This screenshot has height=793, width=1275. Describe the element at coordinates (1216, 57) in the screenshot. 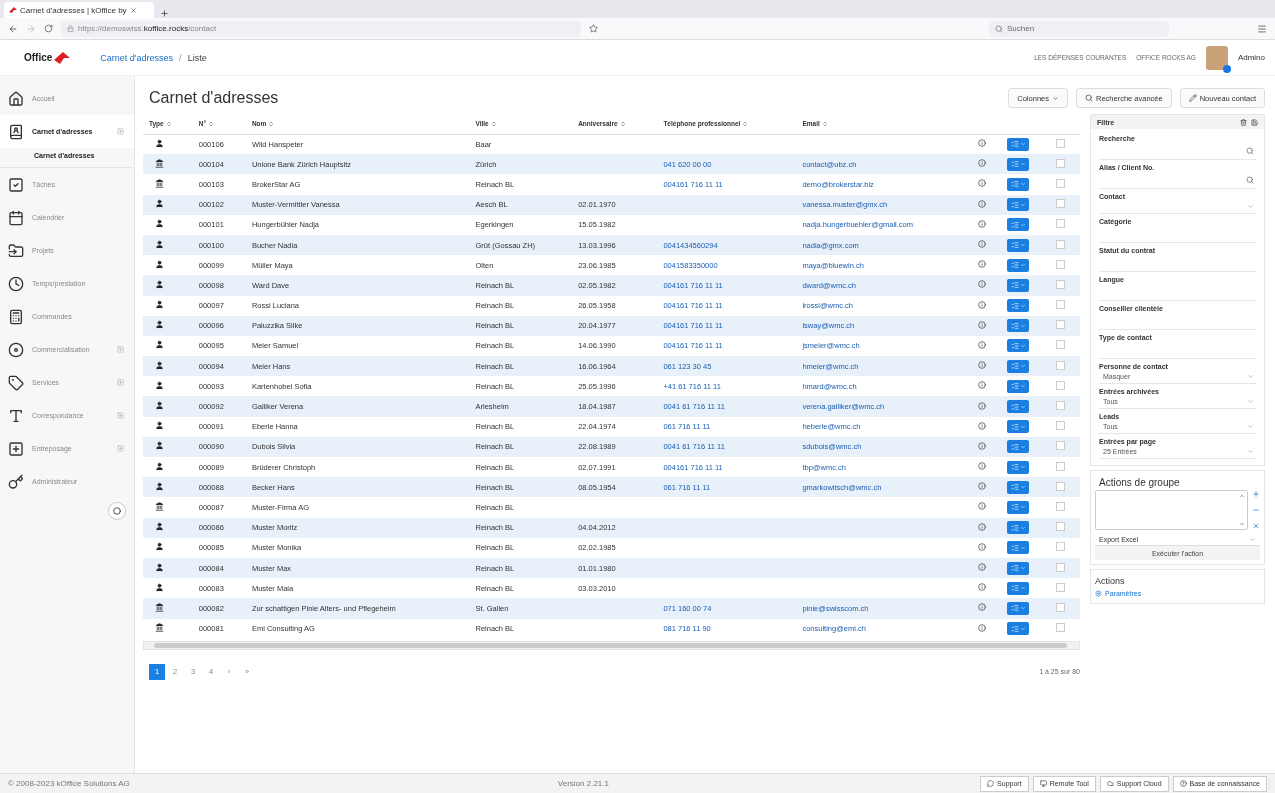

I see `avatar` at that location.